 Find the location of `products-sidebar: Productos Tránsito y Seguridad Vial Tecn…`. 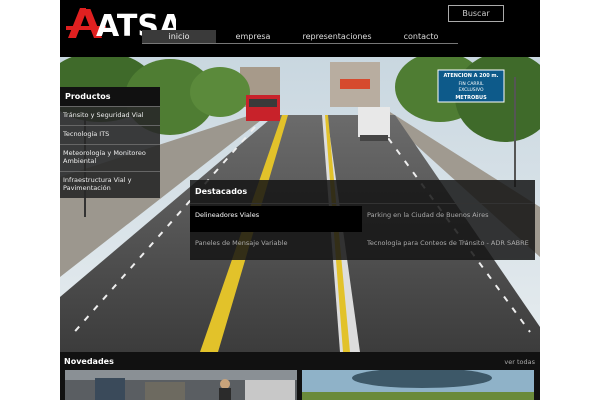

products-sidebar: Productos Tránsito y Seguridad Vial Tecn… is located at coordinates (110, 142).